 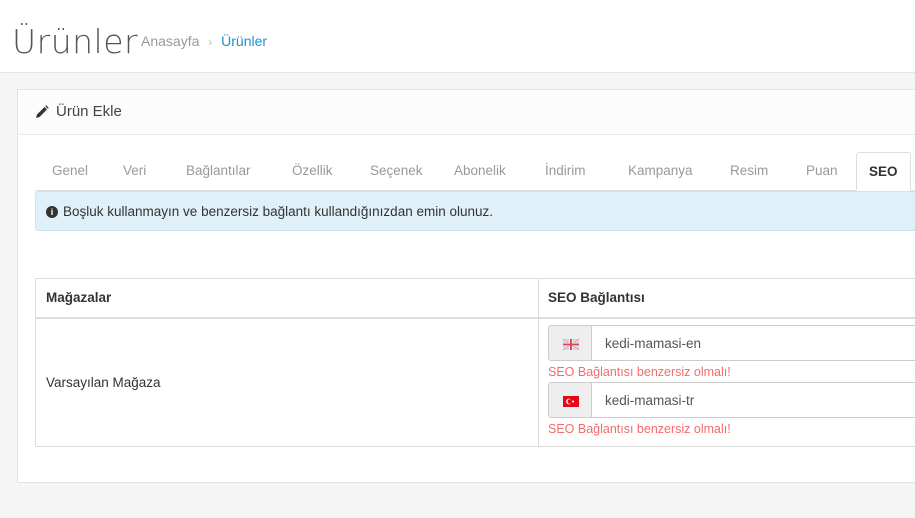 I want to click on tab-indirim: İndirim, so click(x=565, y=171).